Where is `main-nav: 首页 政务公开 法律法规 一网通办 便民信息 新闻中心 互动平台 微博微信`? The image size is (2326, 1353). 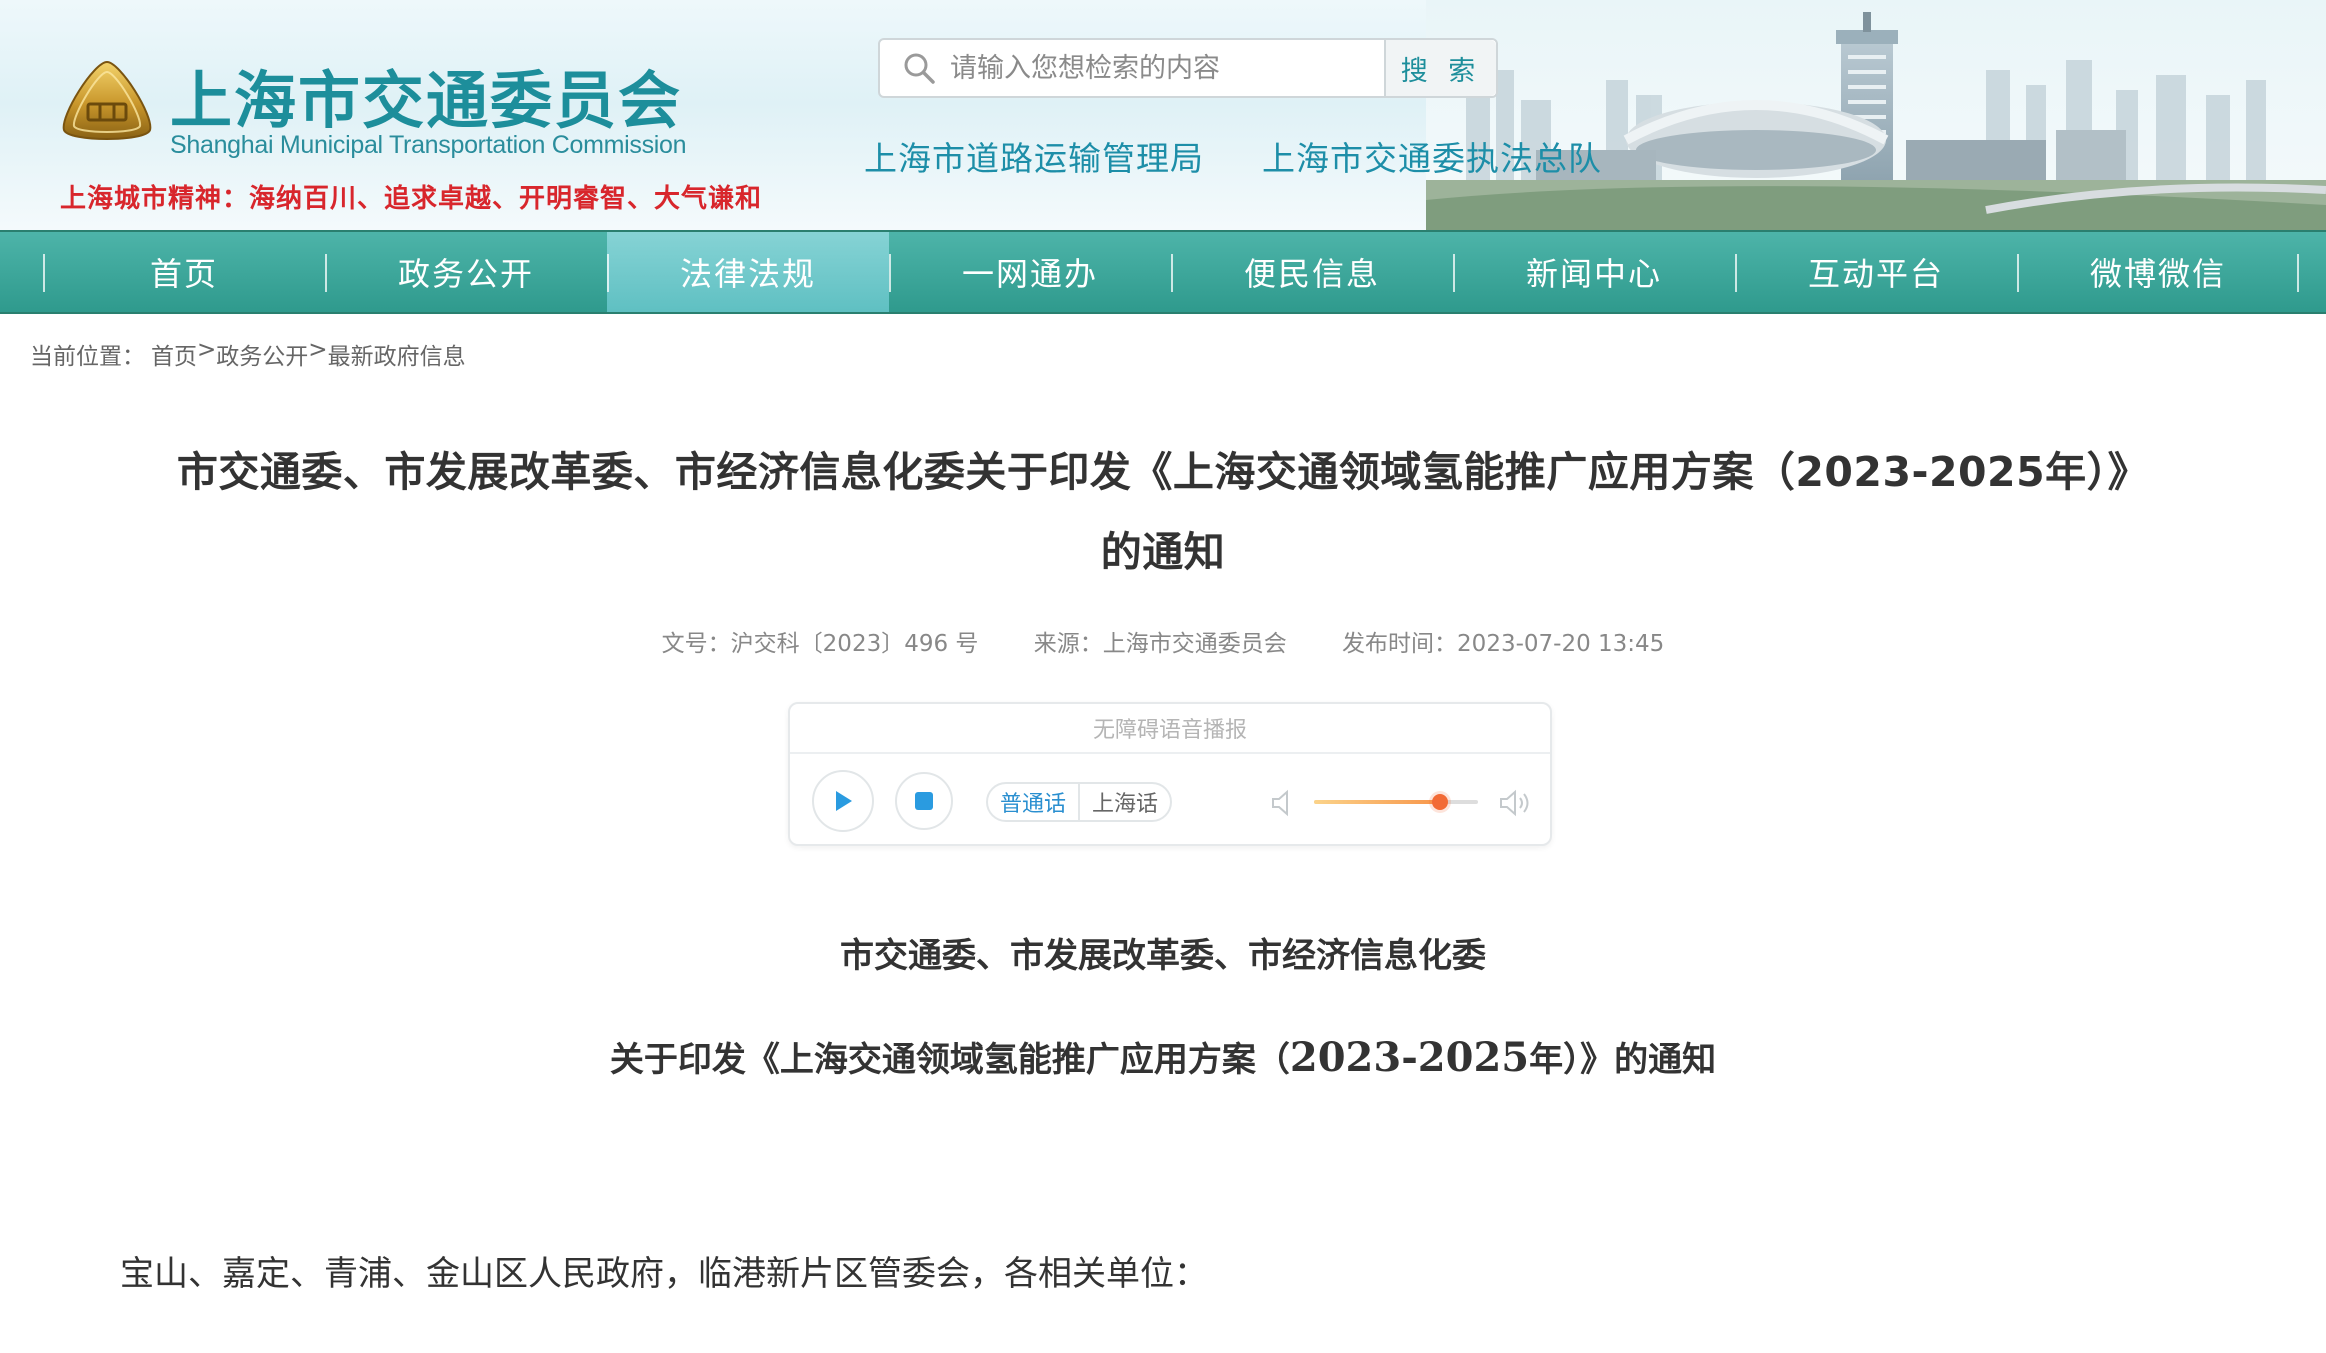 main-nav: 首页 政务公开 法律法规 一网通办 便民信息 新闻中心 互动平台 微博微信 is located at coordinates (1163, 272).